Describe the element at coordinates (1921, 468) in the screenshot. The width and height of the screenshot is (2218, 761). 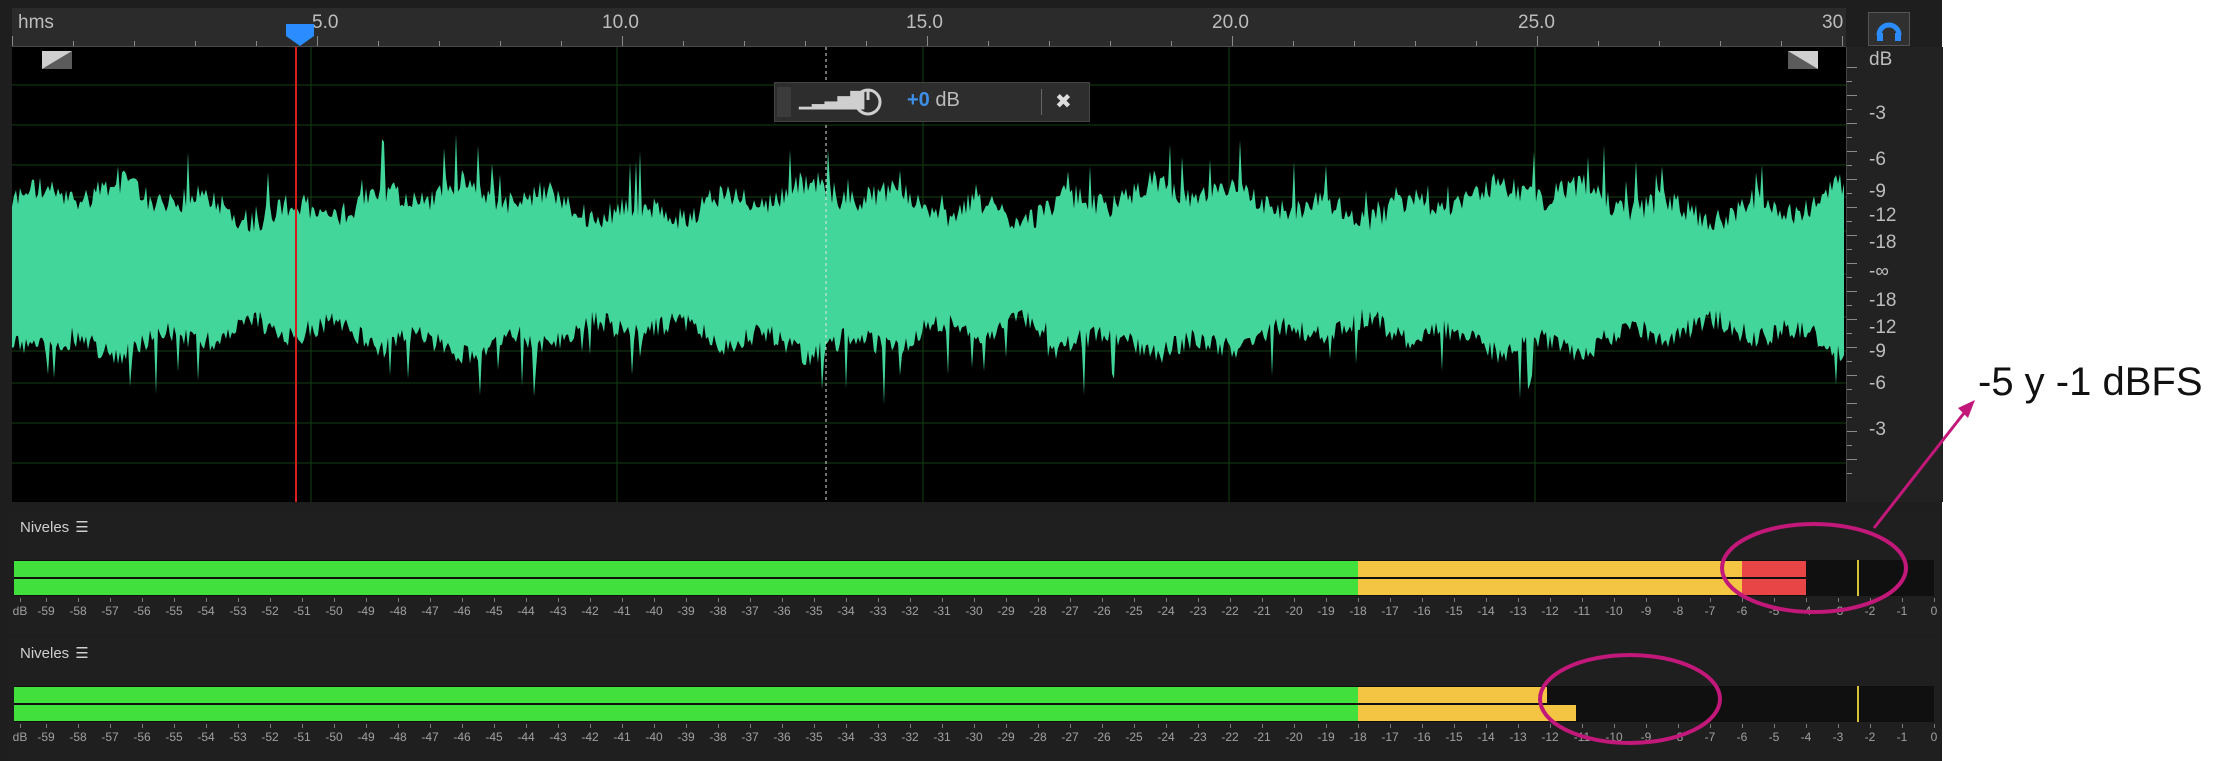
I see `annotation-arrow-line` at that location.